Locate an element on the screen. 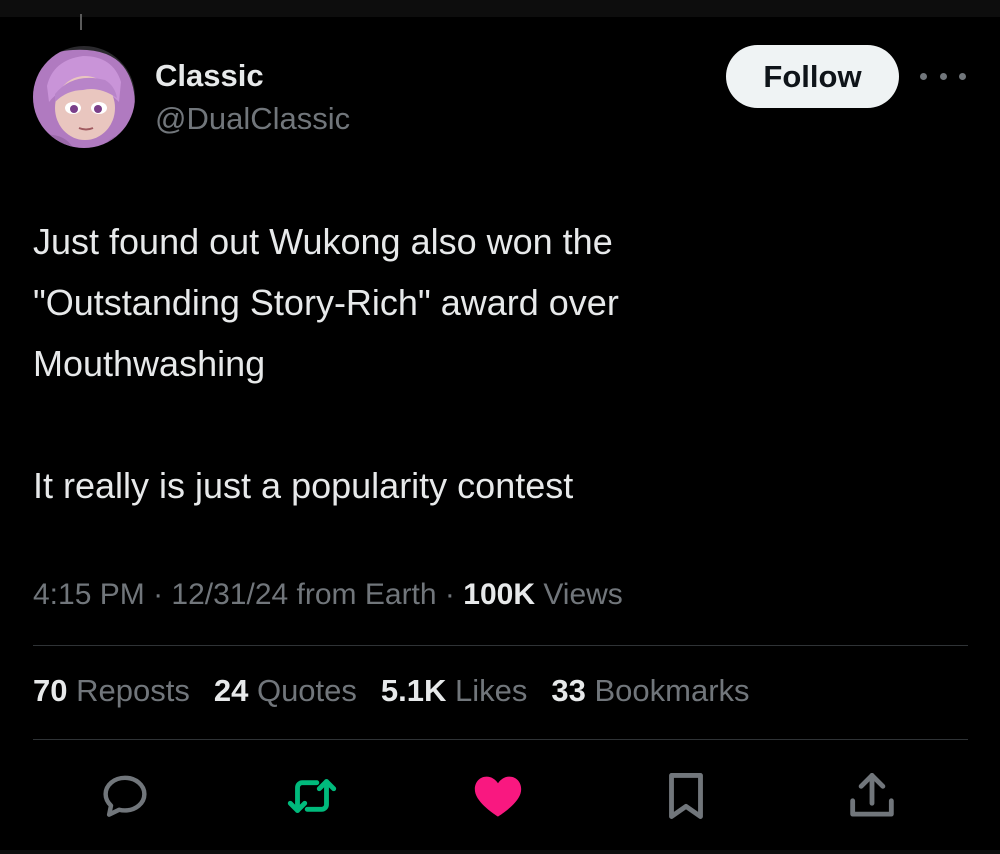 This screenshot has width=1000, height=854. share-button is located at coordinates (872, 796).